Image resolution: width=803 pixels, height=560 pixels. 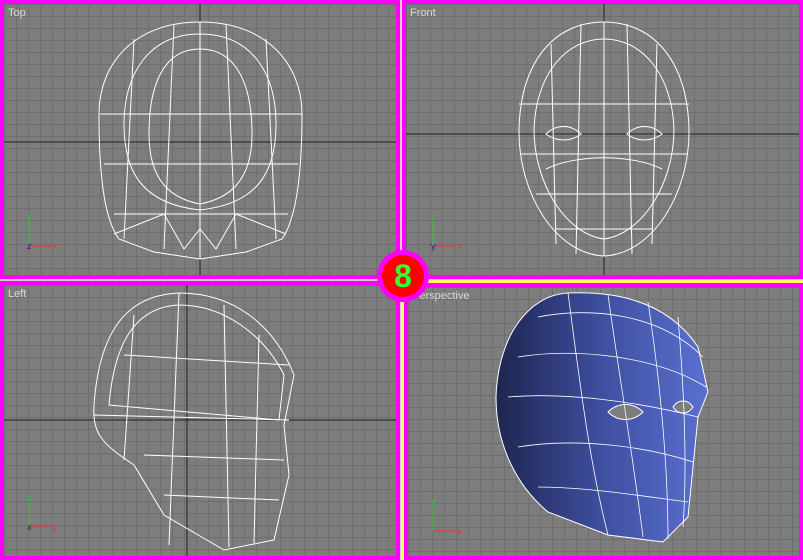 What do you see at coordinates (42, 231) in the screenshot?
I see `axis-tripod: y x z` at bounding box center [42, 231].